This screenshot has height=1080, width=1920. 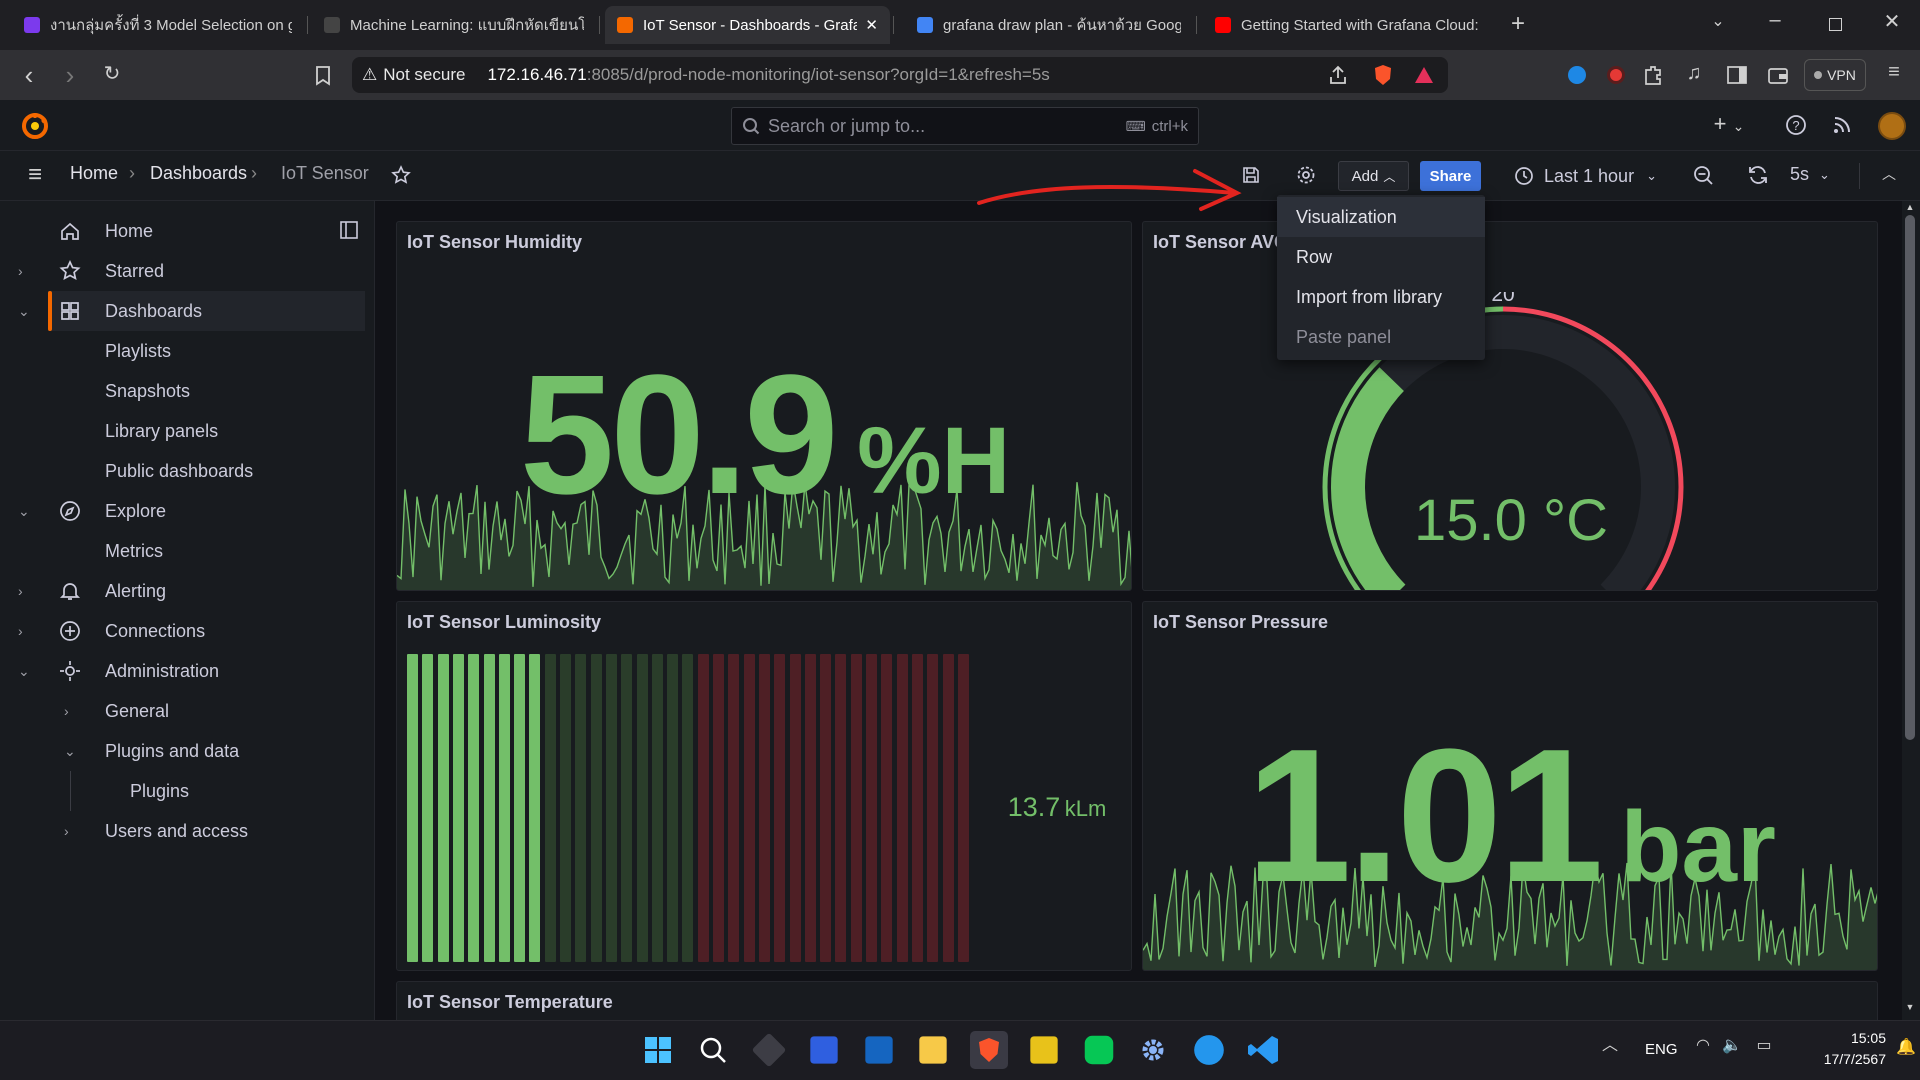 What do you see at coordinates (1718, 22) in the screenshot?
I see `tab-search-chevron-icon: ⌄` at bounding box center [1718, 22].